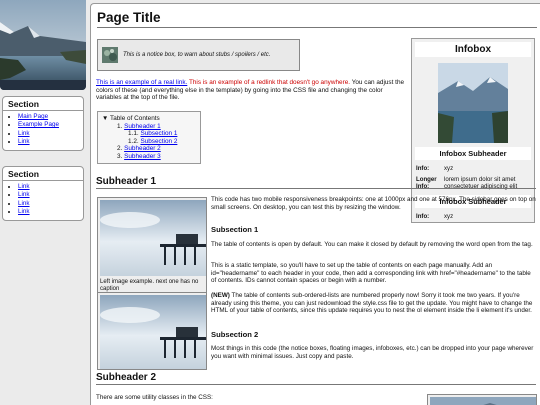 The width and height of the screenshot is (540, 405). I want to click on infobox-subheader: Infobox Subheader, so click(473, 153).